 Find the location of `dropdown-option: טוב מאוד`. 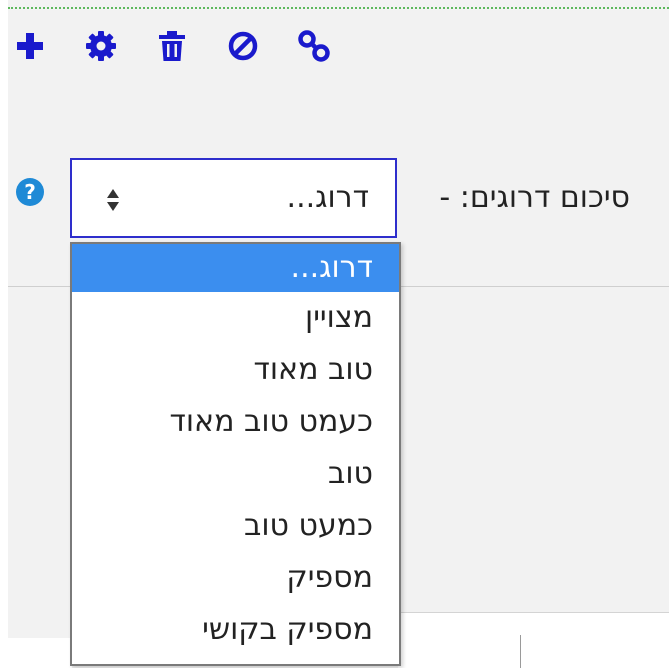

dropdown-option: טוב מאוד is located at coordinates (235, 370).